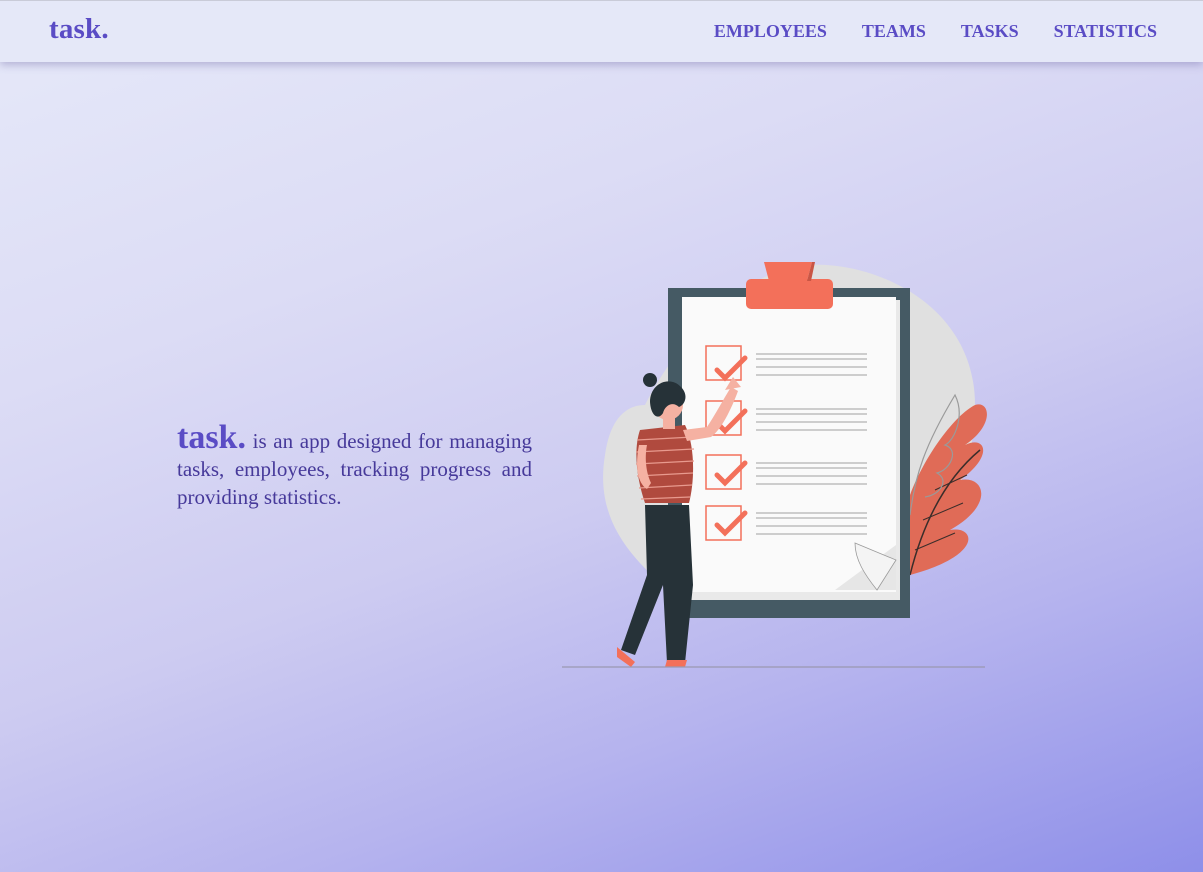 This screenshot has height=872, width=1203. I want to click on nav-links: EMPLOYEES TEAMS TASKS STATISTICS, so click(918, 31).